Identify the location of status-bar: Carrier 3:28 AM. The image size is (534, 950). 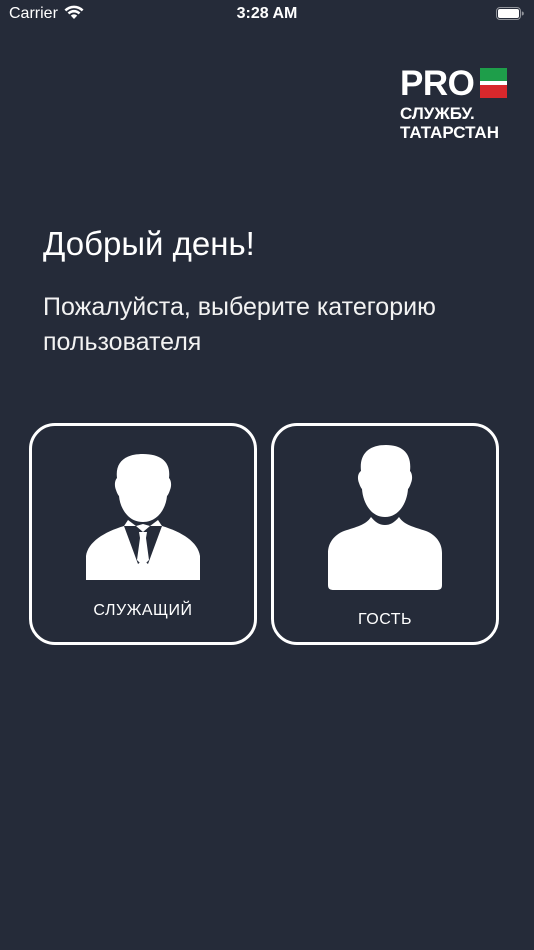
(267, 14).